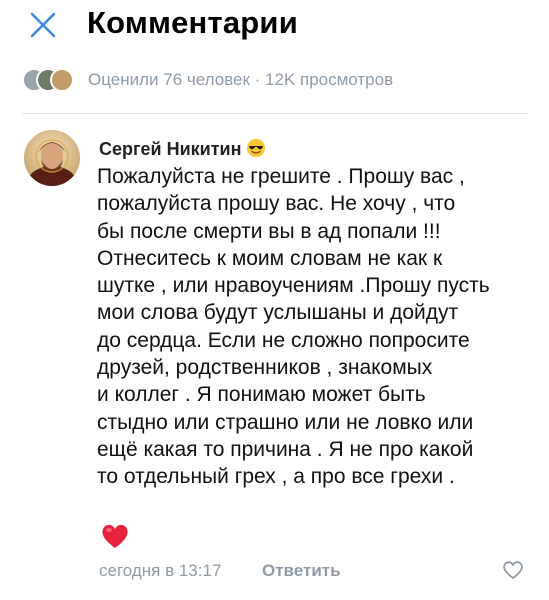 The width and height of the screenshot is (549, 600). I want to click on author-name: Сергей Никитин, so click(170, 149).